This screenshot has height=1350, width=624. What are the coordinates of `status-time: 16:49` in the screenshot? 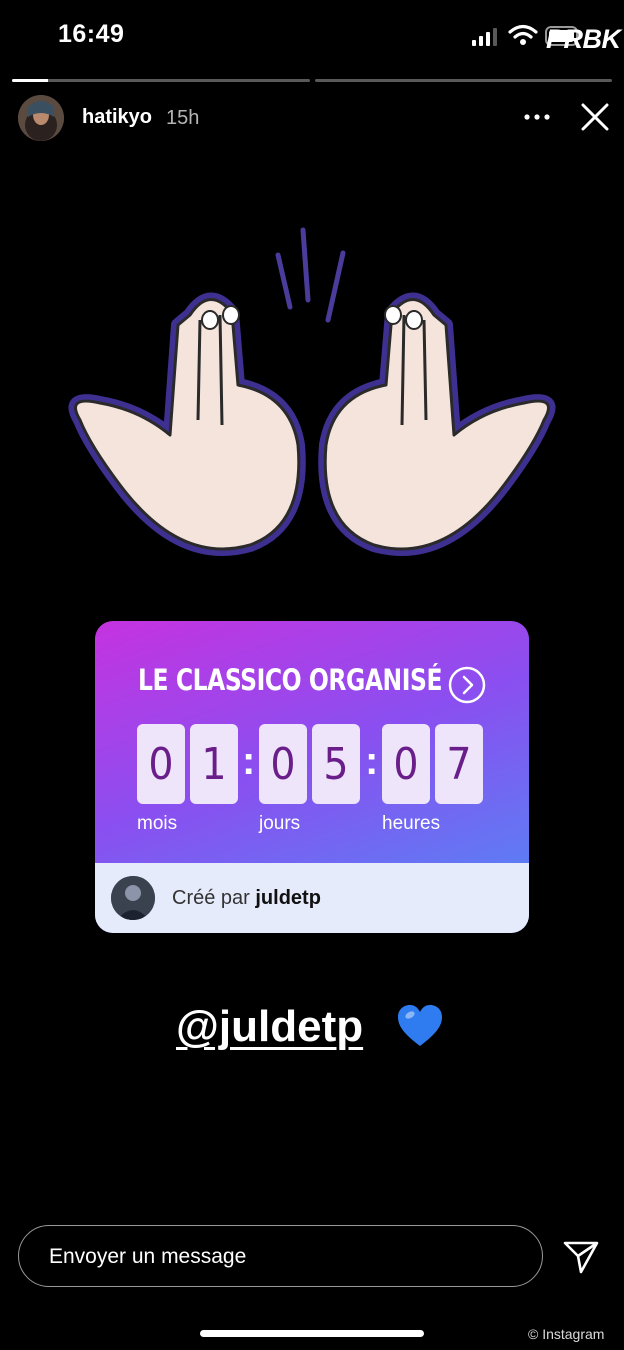 It's located at (91, 34).